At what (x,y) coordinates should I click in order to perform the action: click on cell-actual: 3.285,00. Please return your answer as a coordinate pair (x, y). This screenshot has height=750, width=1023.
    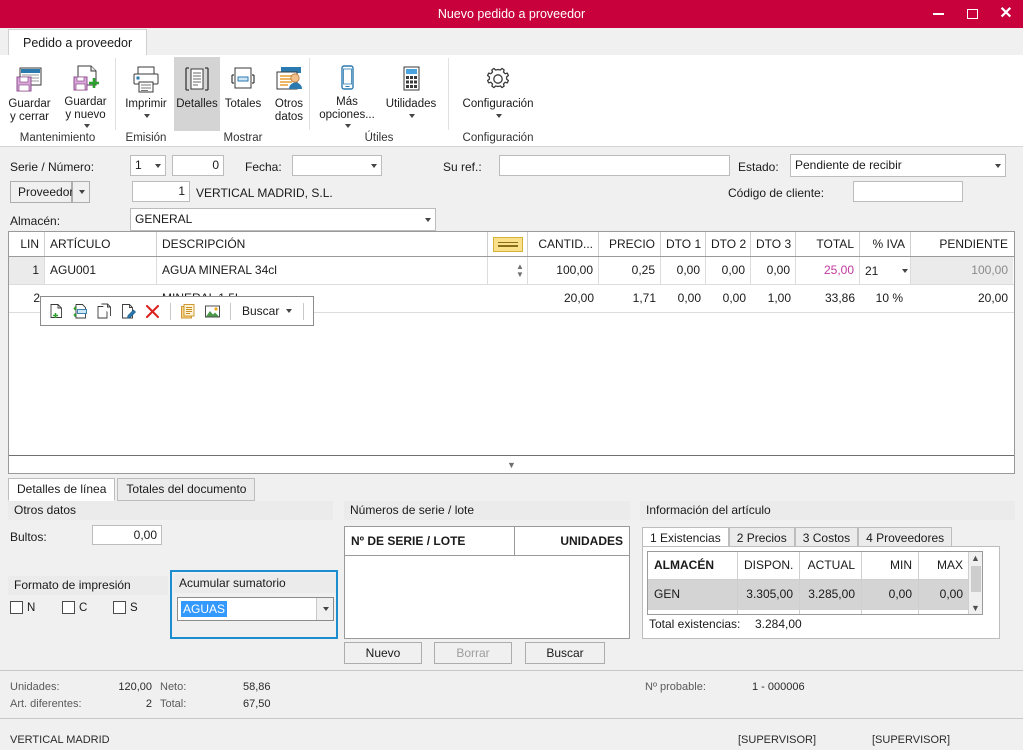
    Looking at the image, I should click on (831, 595).